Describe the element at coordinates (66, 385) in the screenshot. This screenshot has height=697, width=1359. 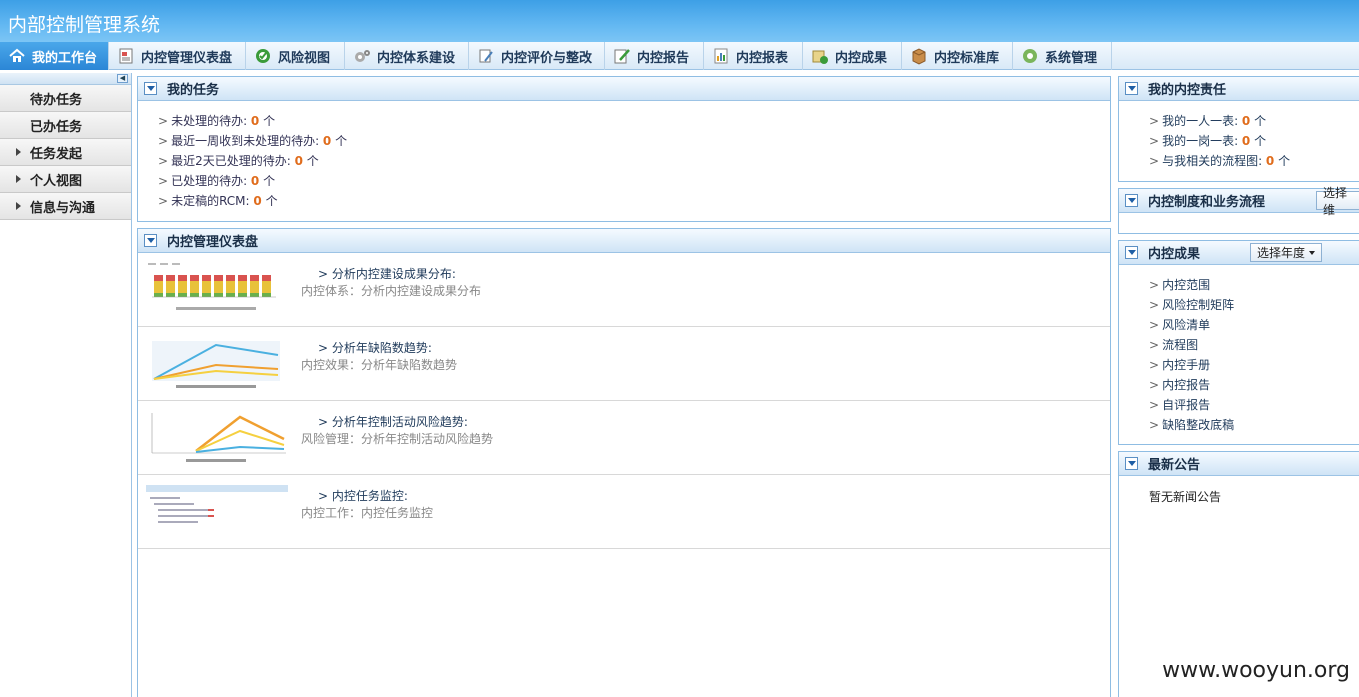
I see `left-sidebar: ◀ 待办任务 已办任务 任务发起 个人视图 信息与沟通` at that location.